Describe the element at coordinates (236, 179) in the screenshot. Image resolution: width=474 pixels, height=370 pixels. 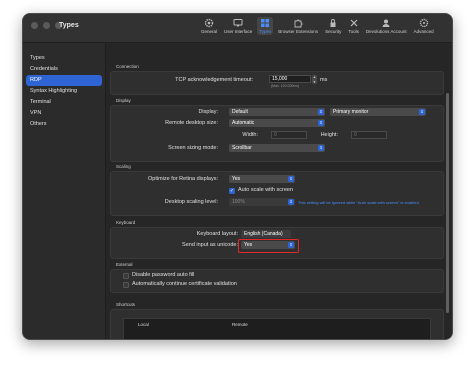
I see `optimize-retina-value: Yes` at that location.